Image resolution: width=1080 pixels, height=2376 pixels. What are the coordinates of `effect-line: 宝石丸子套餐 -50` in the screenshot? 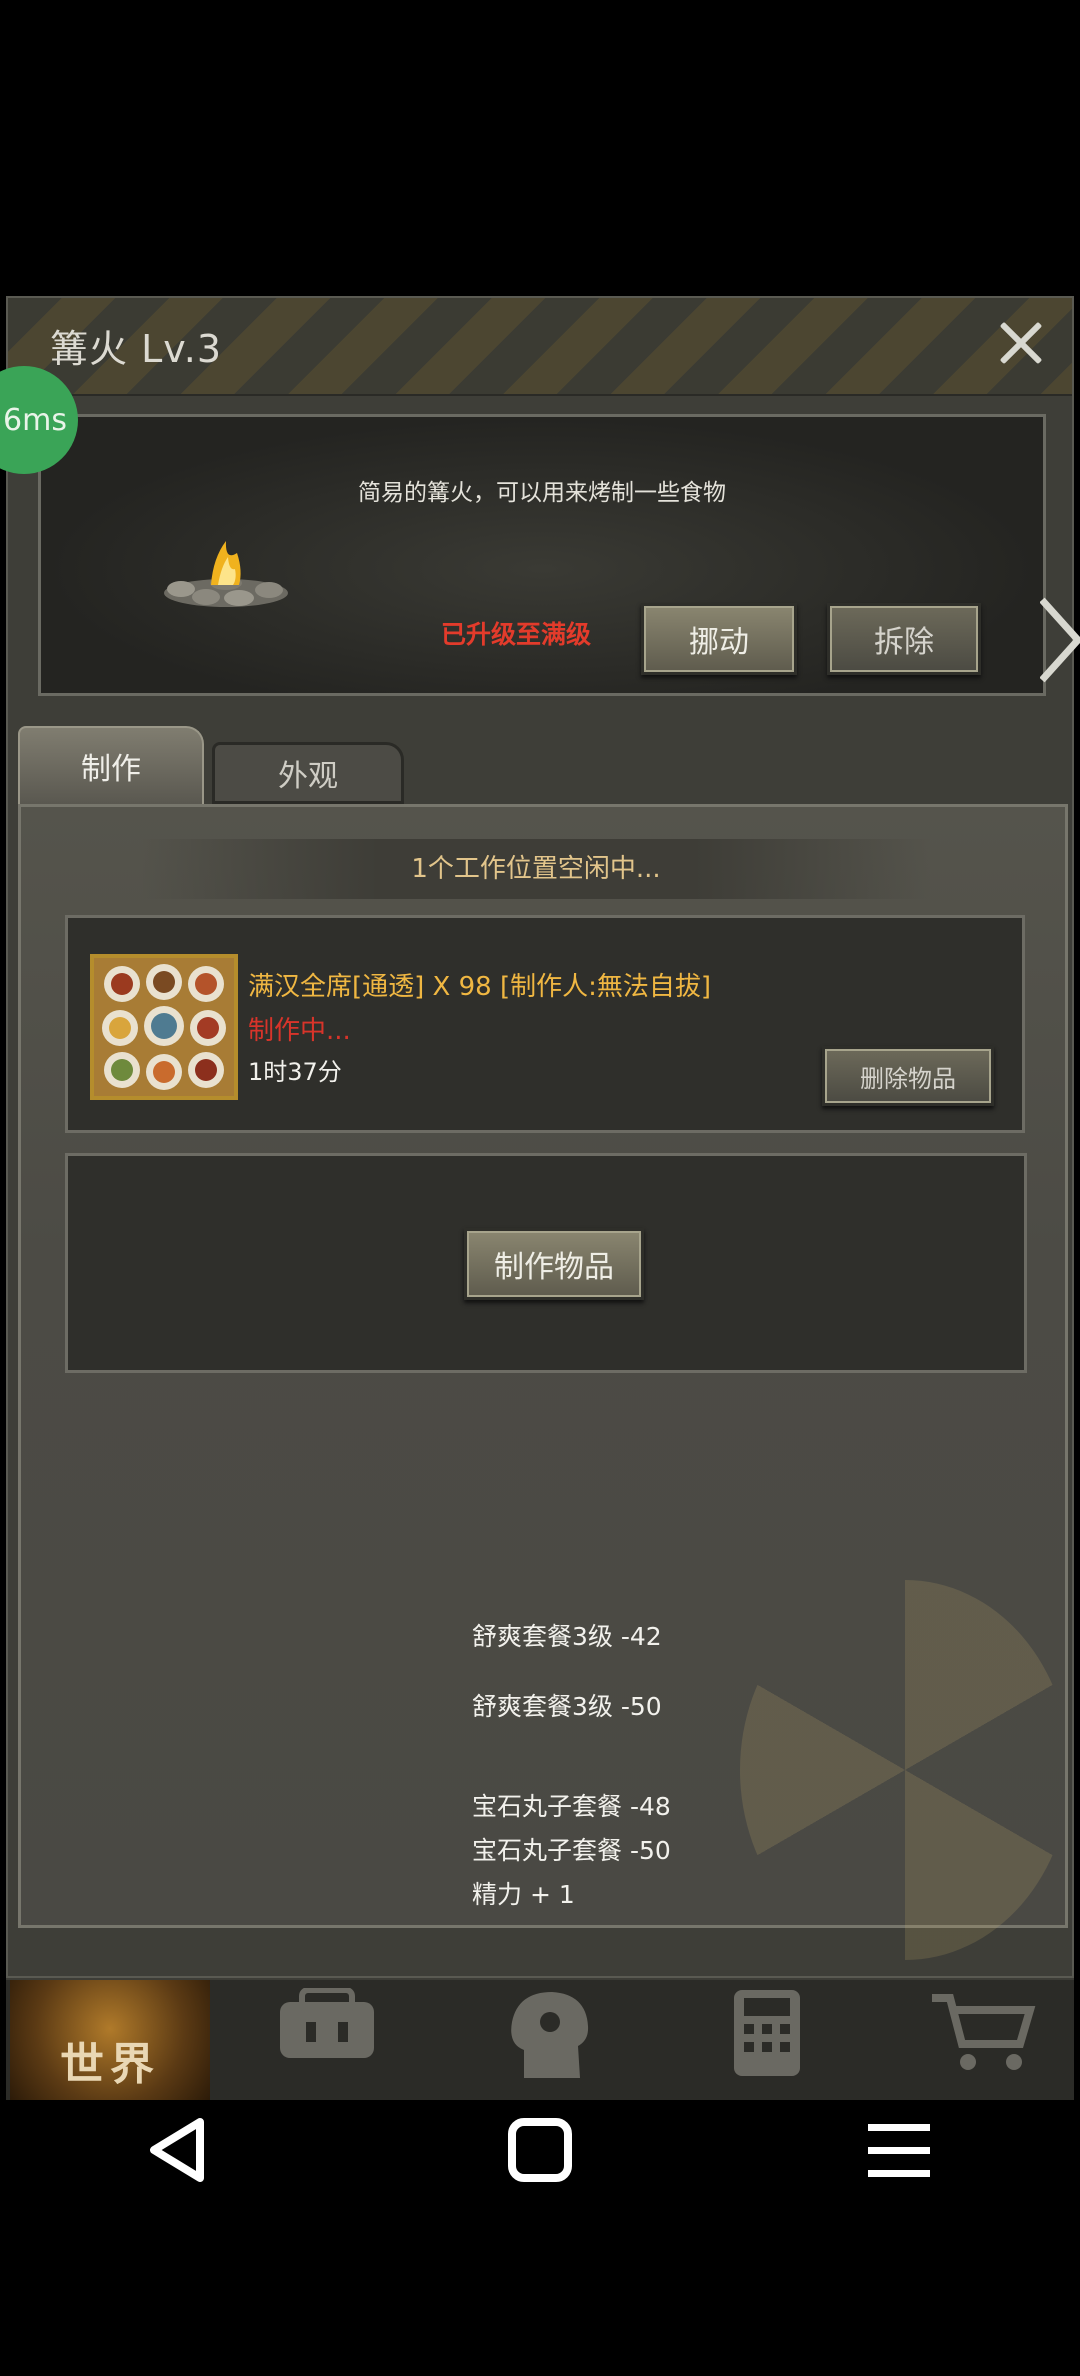 It's located at (571, 1850).